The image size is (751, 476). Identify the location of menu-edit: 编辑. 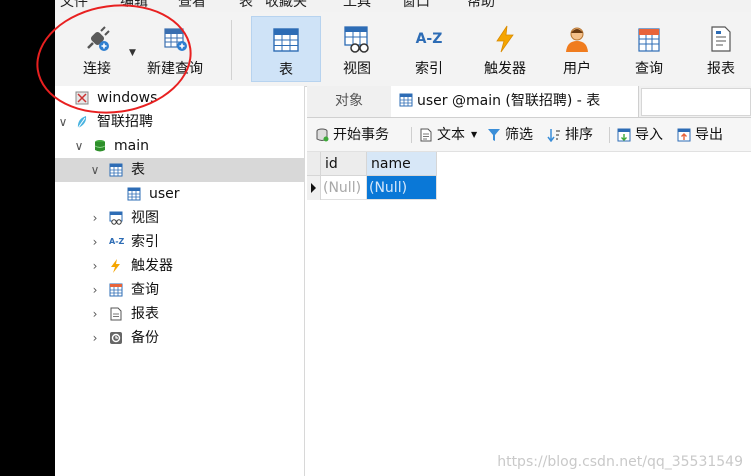
(134, 6).